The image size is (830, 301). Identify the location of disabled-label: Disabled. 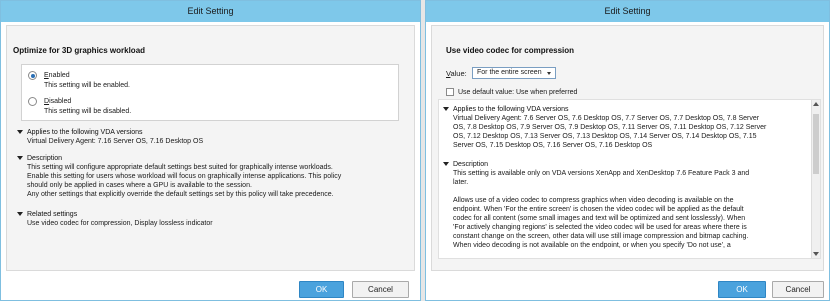
(57, 101).